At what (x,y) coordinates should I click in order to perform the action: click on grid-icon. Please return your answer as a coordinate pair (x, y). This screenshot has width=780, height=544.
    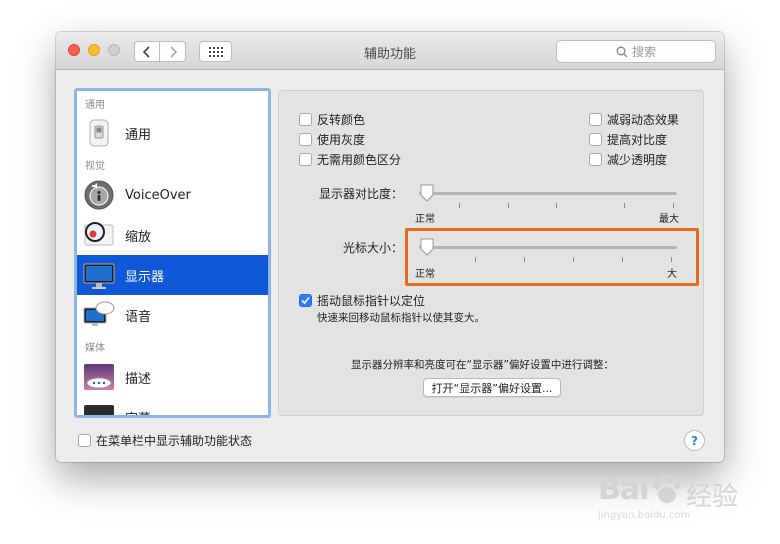
    Looking at the image, I should click on (215, 51).